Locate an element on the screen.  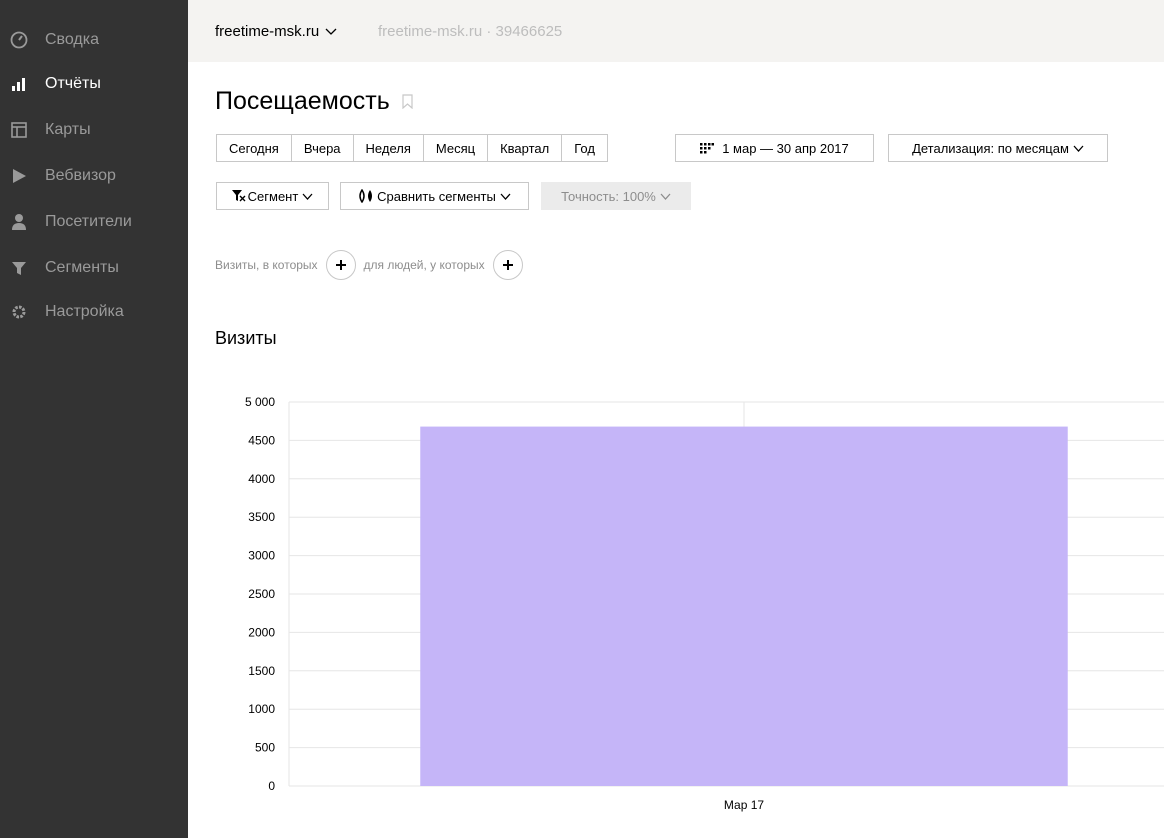
detail-label: Детализация: по месяцам is located at coordinates (990, 148).